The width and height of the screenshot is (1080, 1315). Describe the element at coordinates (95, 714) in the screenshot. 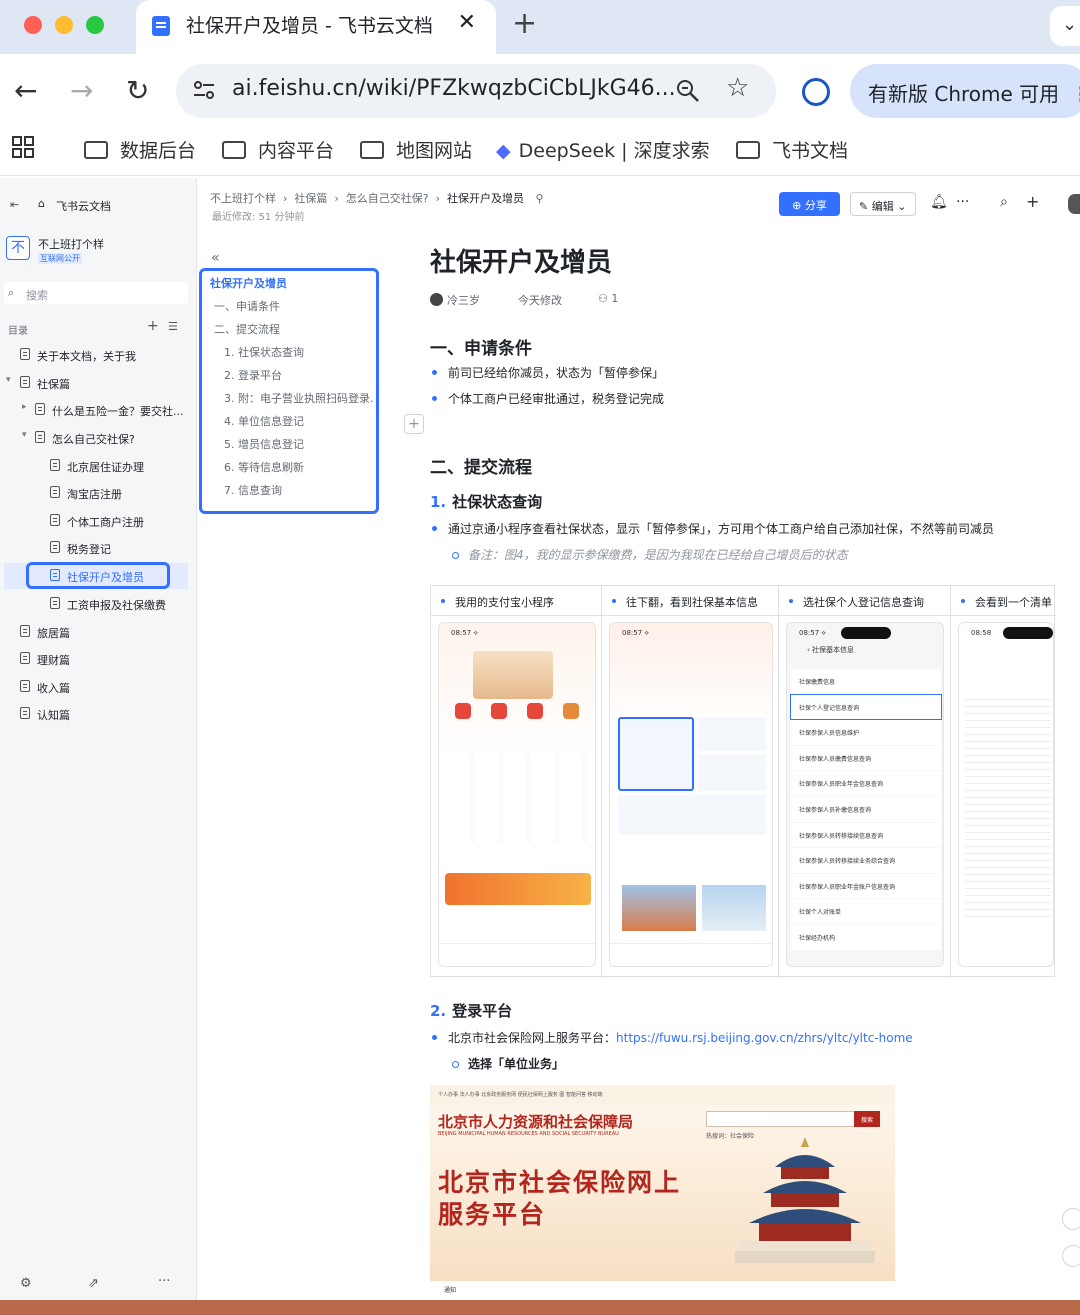

I see `sidebar-item-cognition: 认知篇` at that location.